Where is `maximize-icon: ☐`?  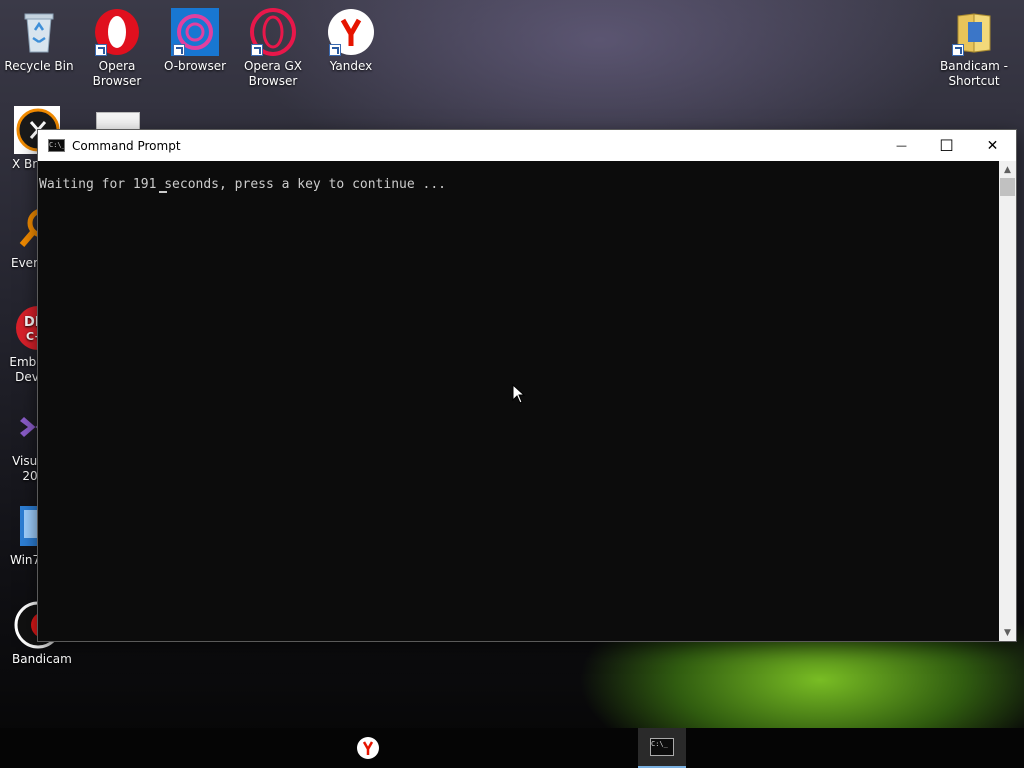
maximize-icon: ☐ is located at coordinates (946, 145).